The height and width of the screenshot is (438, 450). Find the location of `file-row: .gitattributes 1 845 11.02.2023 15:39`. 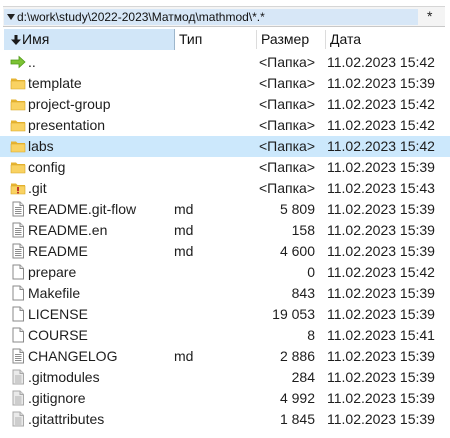

file-row: .gitattributes 1 845 11.02.2023 15:39 is located at coordinates (225, 419).